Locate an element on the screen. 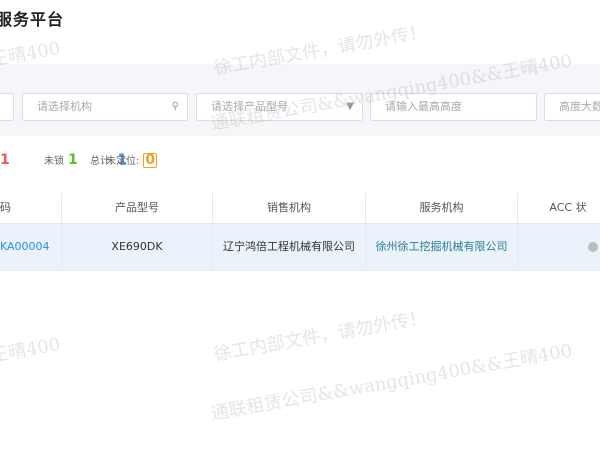 Image resolution: width=600 pixels, height=450 pixels. cell-model: XE690DK is located at coordinates (137, 247).